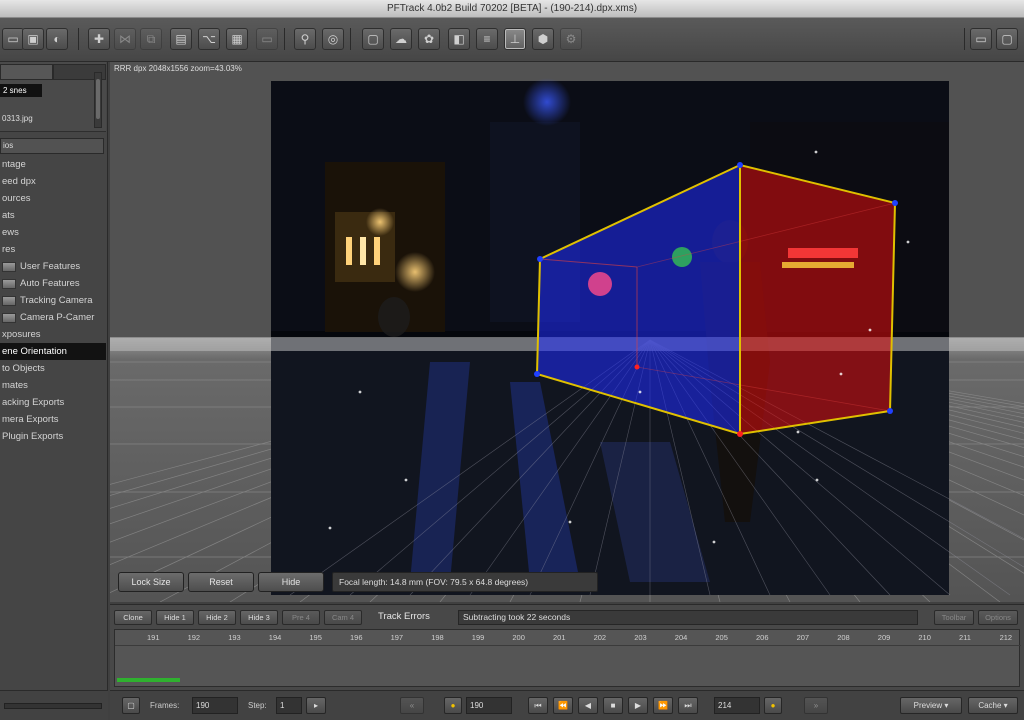 This screenshot has height=720, width=1024. What do you see at coordinates (53, 351) in the screenshot?
I see `node-item: ene Orientation` at bounding box center [53, 351].